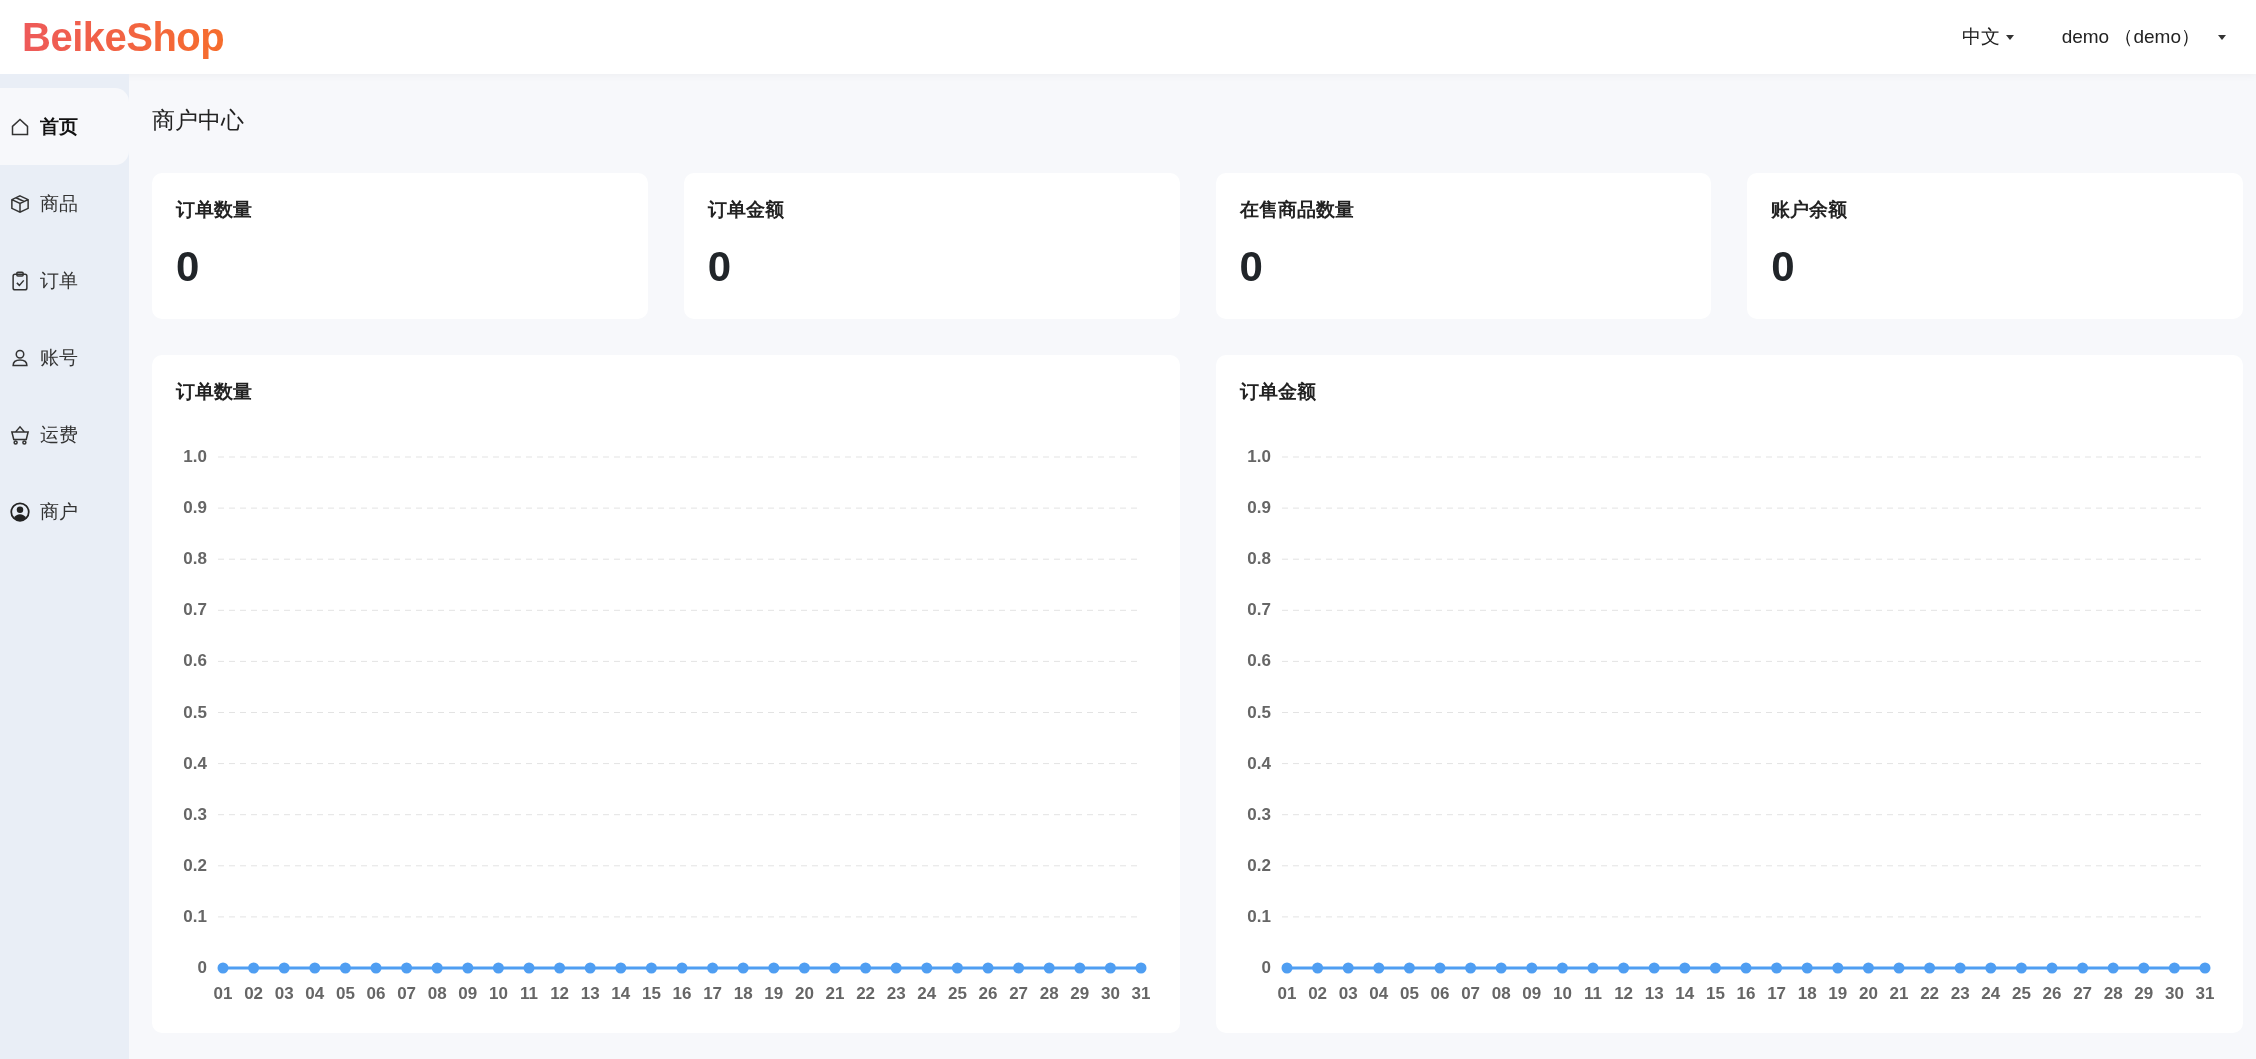  What do you see at coordinates (195, 814) in the screenshot?
I see `y-tick-label: 0.3` at bounding box center [195, 814].